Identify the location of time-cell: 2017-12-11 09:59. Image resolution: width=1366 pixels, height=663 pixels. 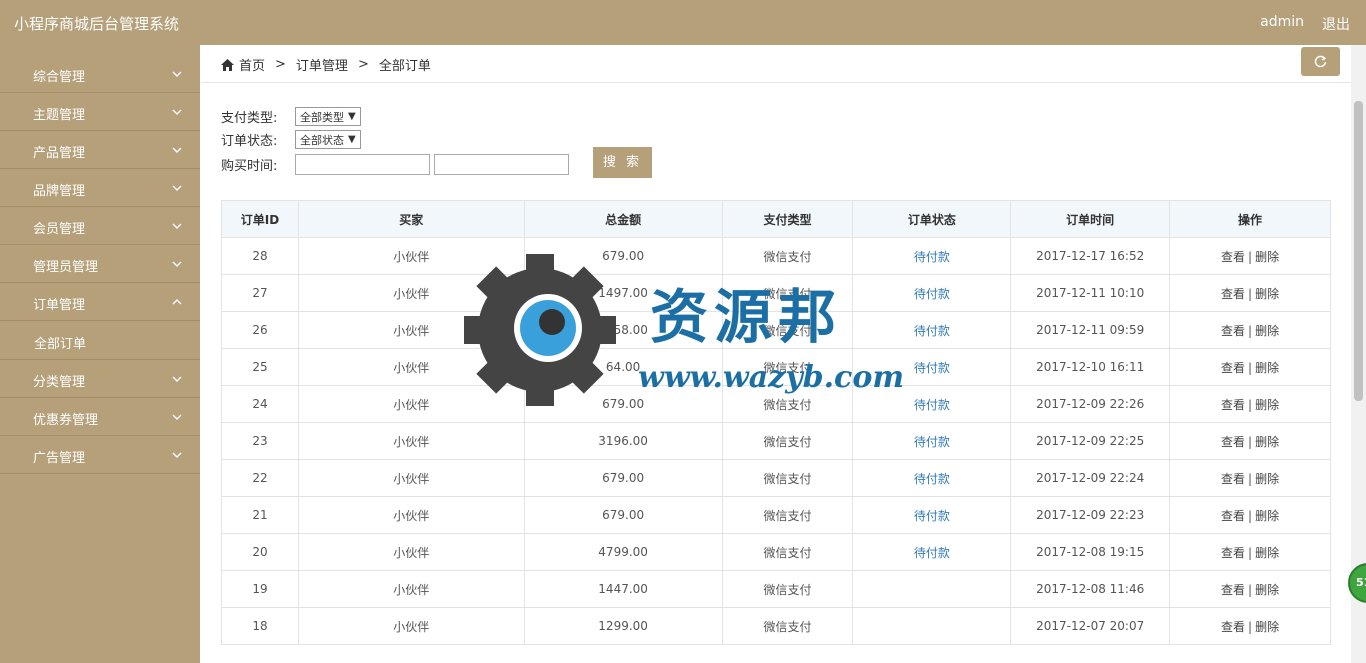
(1090, 330).